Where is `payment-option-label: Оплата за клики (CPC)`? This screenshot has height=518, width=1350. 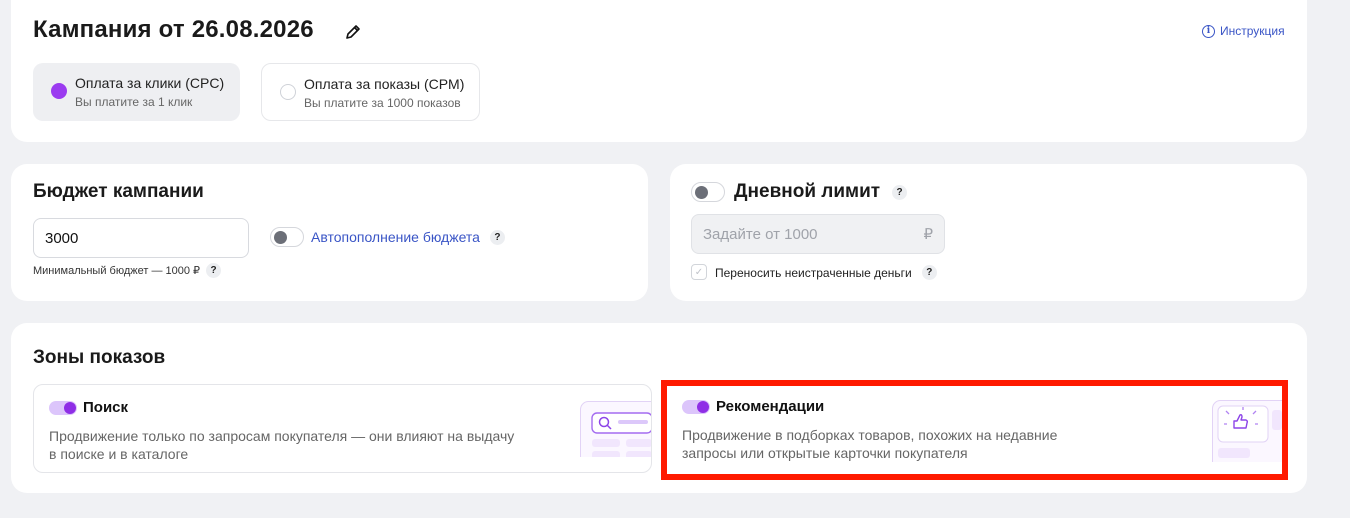
payment-option-label: Оплата за клики (CPC) is located at coordinates (150, 83).